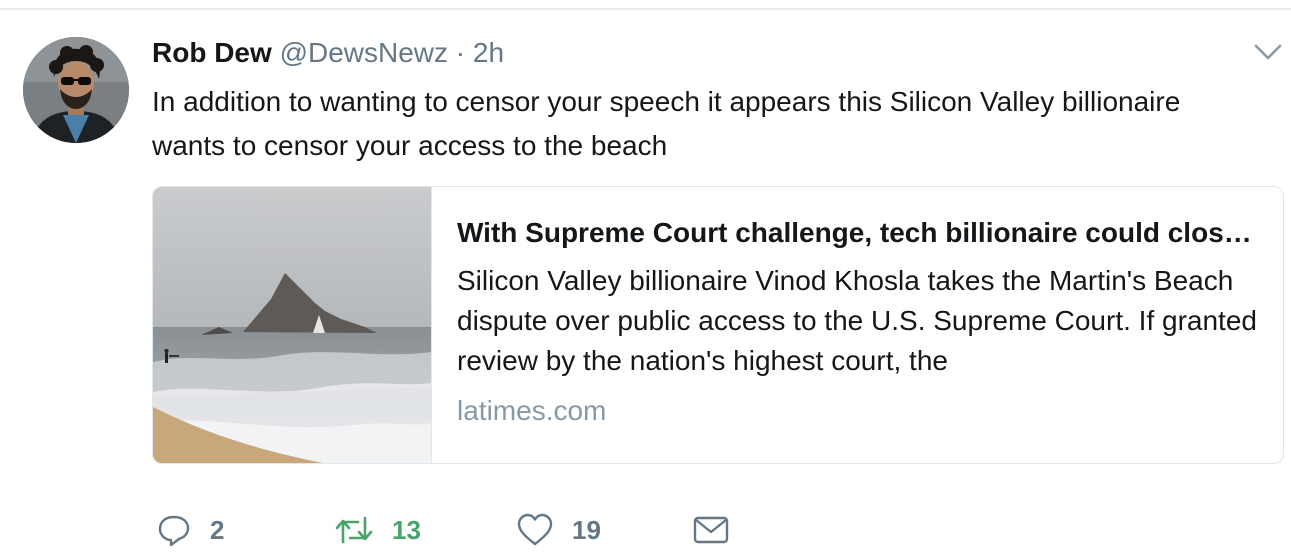  I want to click on beach-photo, so click(292, 325).